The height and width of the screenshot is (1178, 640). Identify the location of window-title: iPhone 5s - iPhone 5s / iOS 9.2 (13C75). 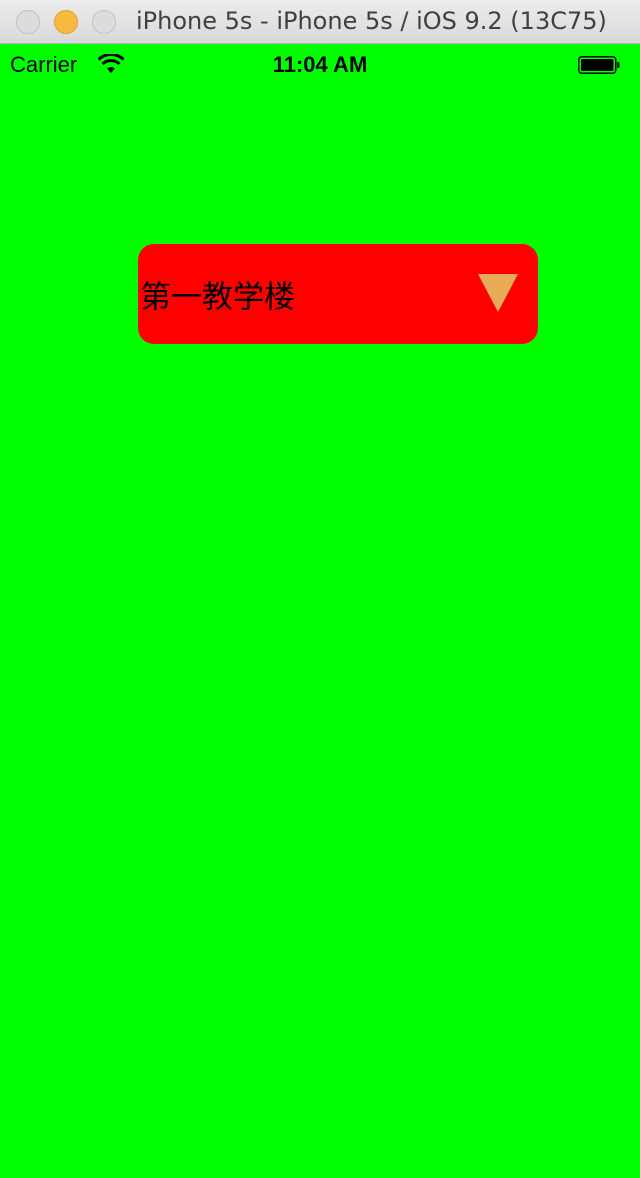
(371, 21).